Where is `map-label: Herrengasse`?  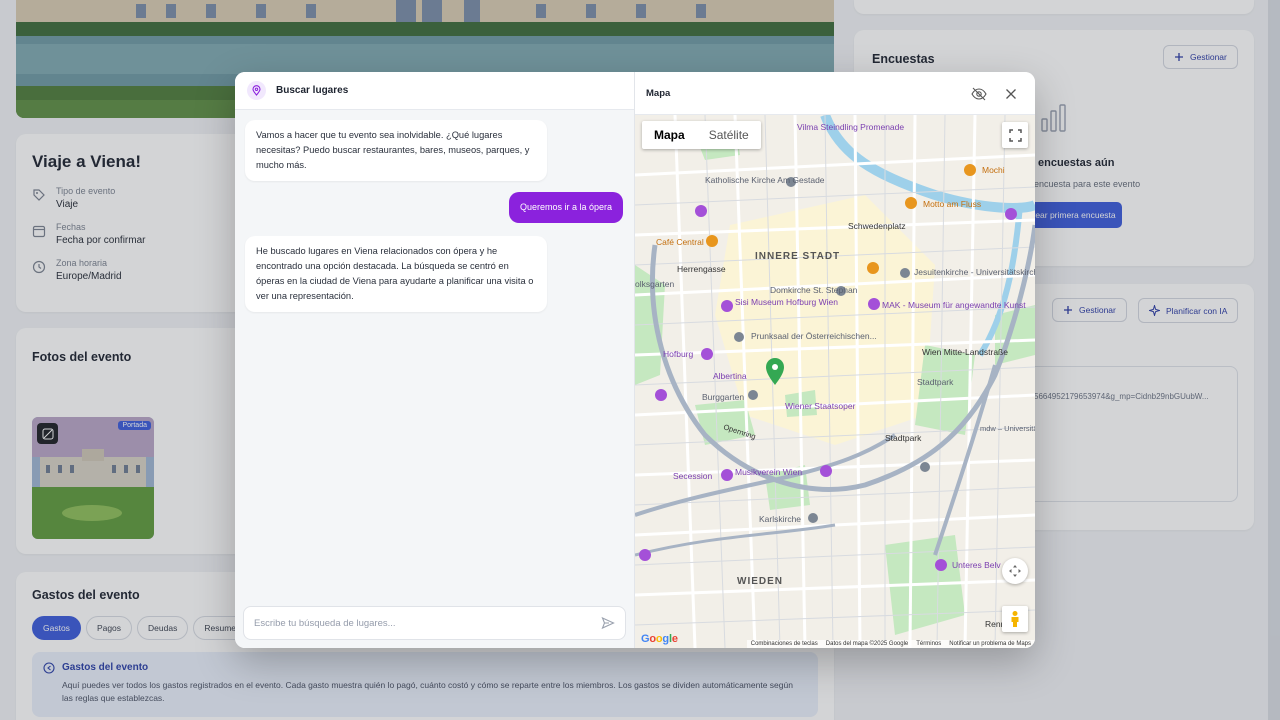
map-label: Herrengasse is located at coordinates (701, 269).